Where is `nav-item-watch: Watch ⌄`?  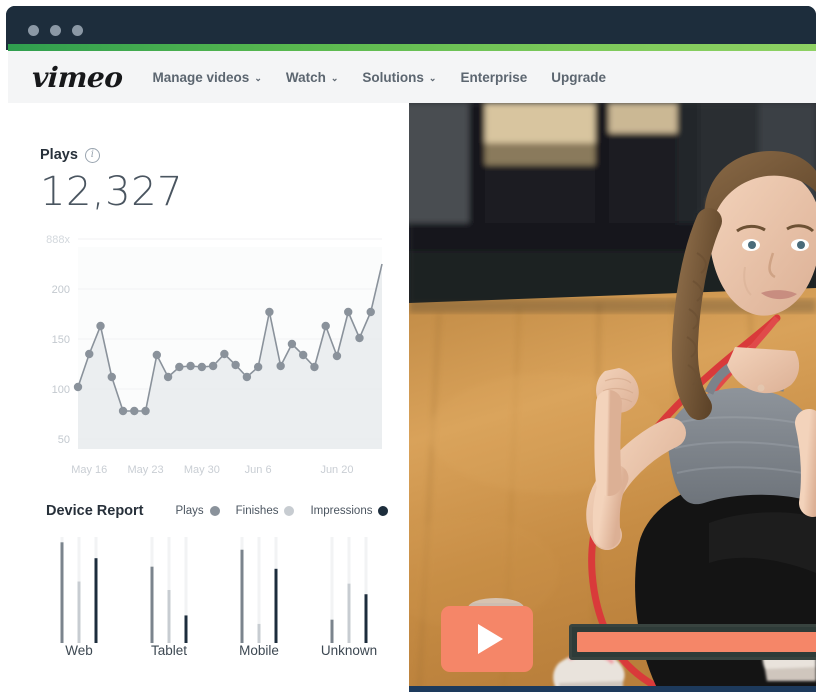 nav-item-watch: Watch ⌄ is located at coordinates (312, 77).